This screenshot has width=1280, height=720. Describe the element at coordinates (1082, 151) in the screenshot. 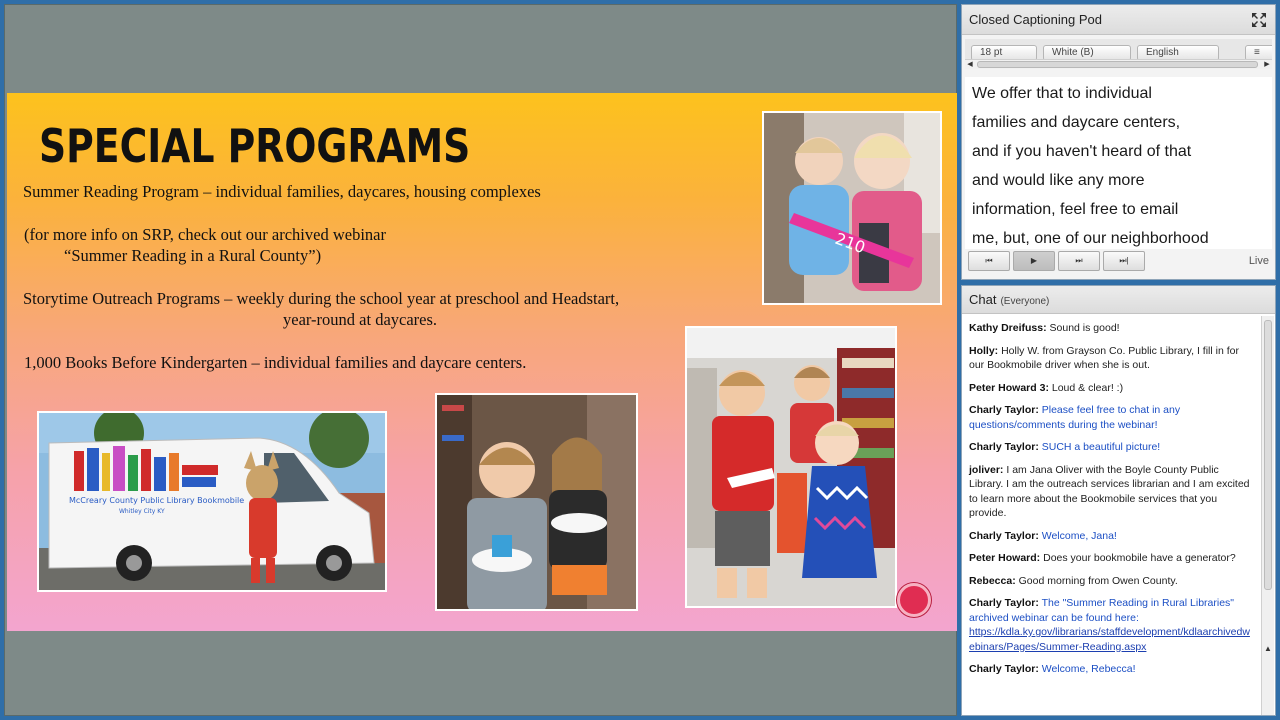

I see `caption-line: and if you haven't heard of that` at that location.